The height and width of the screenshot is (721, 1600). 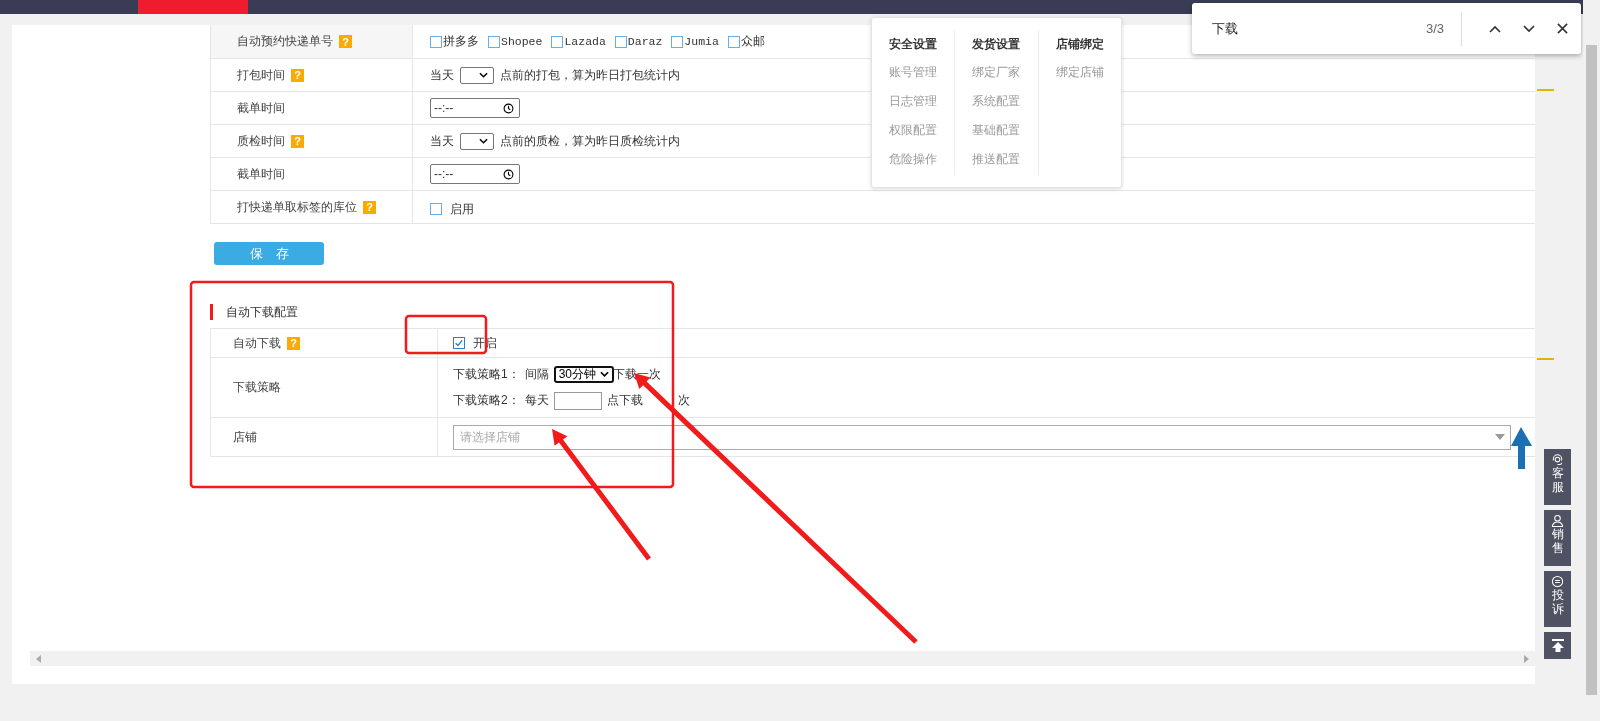 What do you see at coordinates (262, 312) in the screenshot?
I see `section-title: 自动下载配置` at bounding box center [262, 312].